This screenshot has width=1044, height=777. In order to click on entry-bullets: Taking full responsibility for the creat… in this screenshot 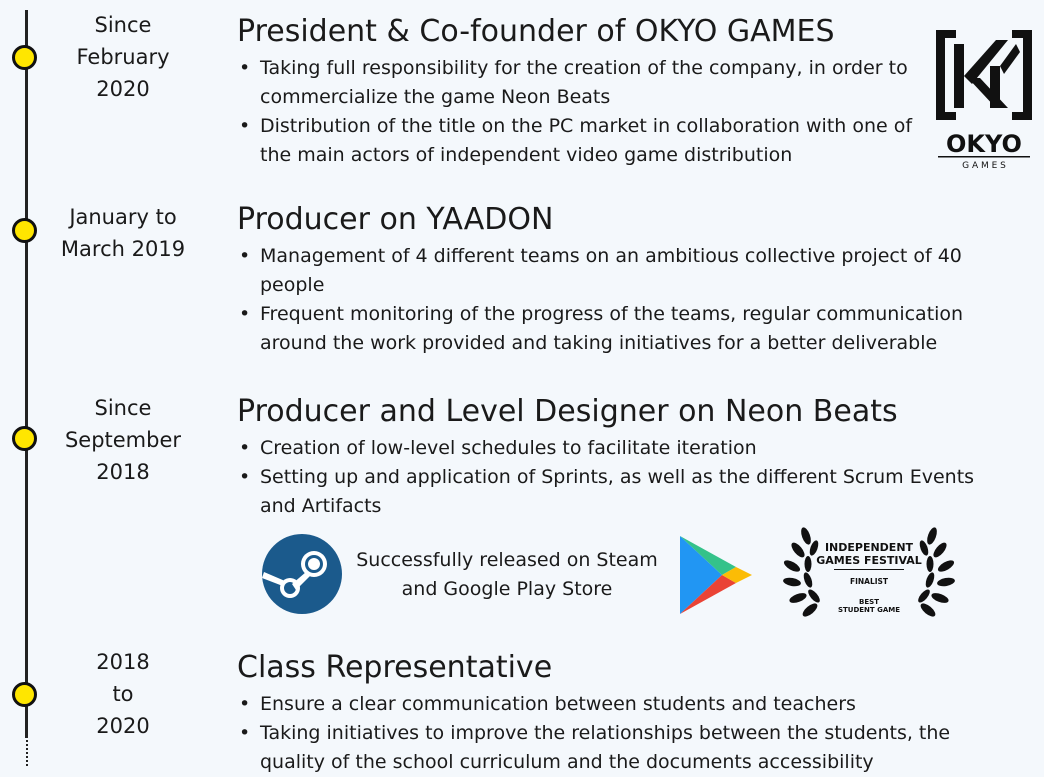, I will do `click(577, 112)`.